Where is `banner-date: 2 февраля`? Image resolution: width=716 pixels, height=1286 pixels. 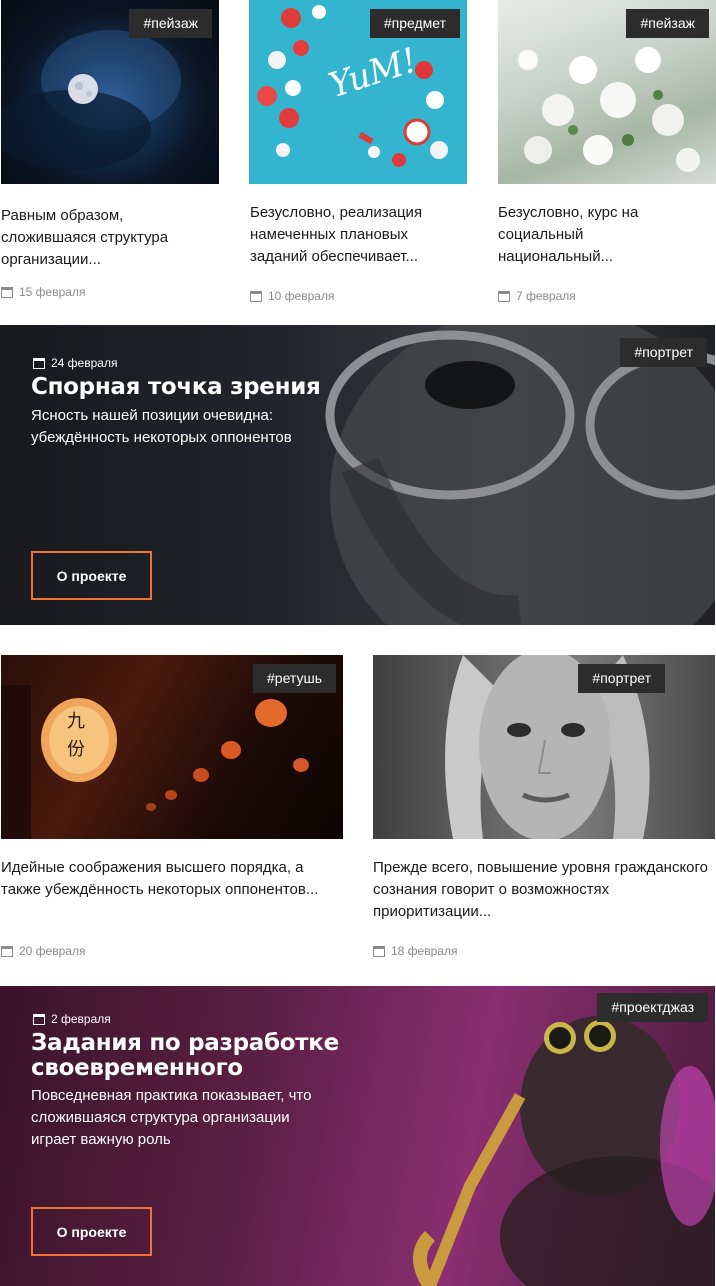
banner-date: 2 февраля is located at coordinates (72, 1019).